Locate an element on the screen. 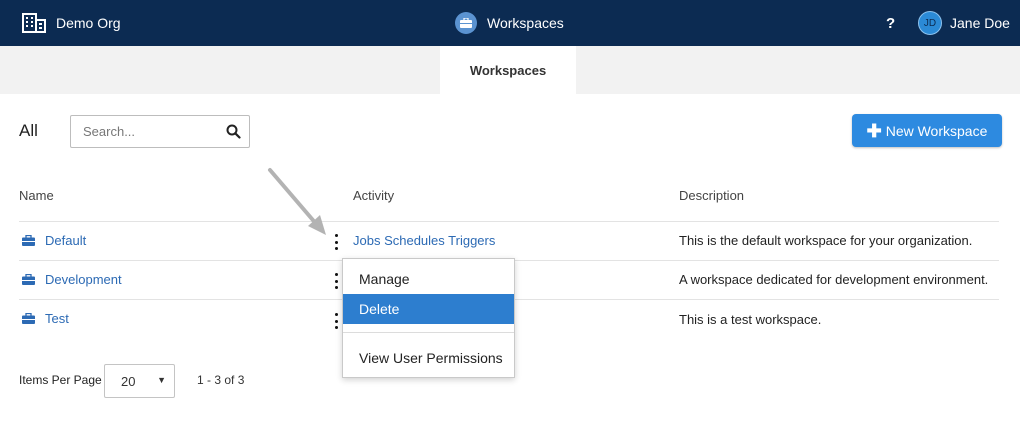 The width and height of the screenshot is (1020, 439). column-header-name: Name is located at coordinates (36, 195).